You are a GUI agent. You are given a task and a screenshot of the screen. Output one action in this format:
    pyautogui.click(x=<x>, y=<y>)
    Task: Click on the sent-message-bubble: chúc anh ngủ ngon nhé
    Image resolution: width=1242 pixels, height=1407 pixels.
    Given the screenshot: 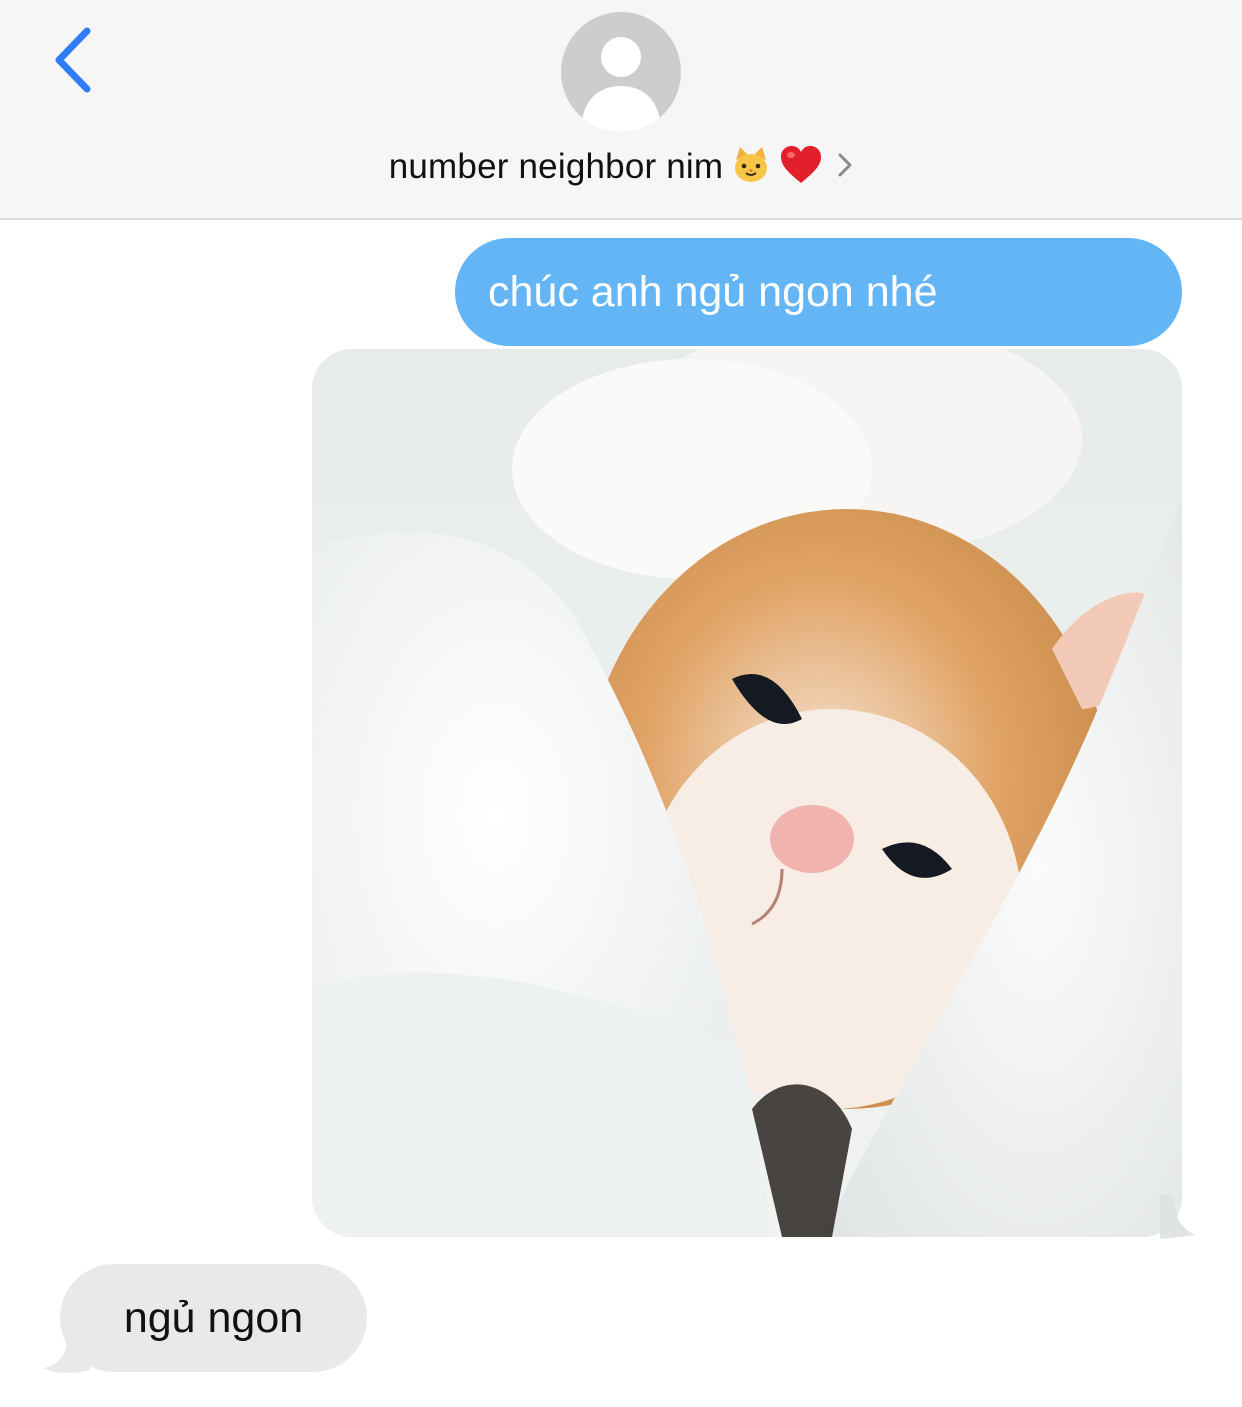 What is the action you would take?
    pyautogui.click(x=818, y=292)
    